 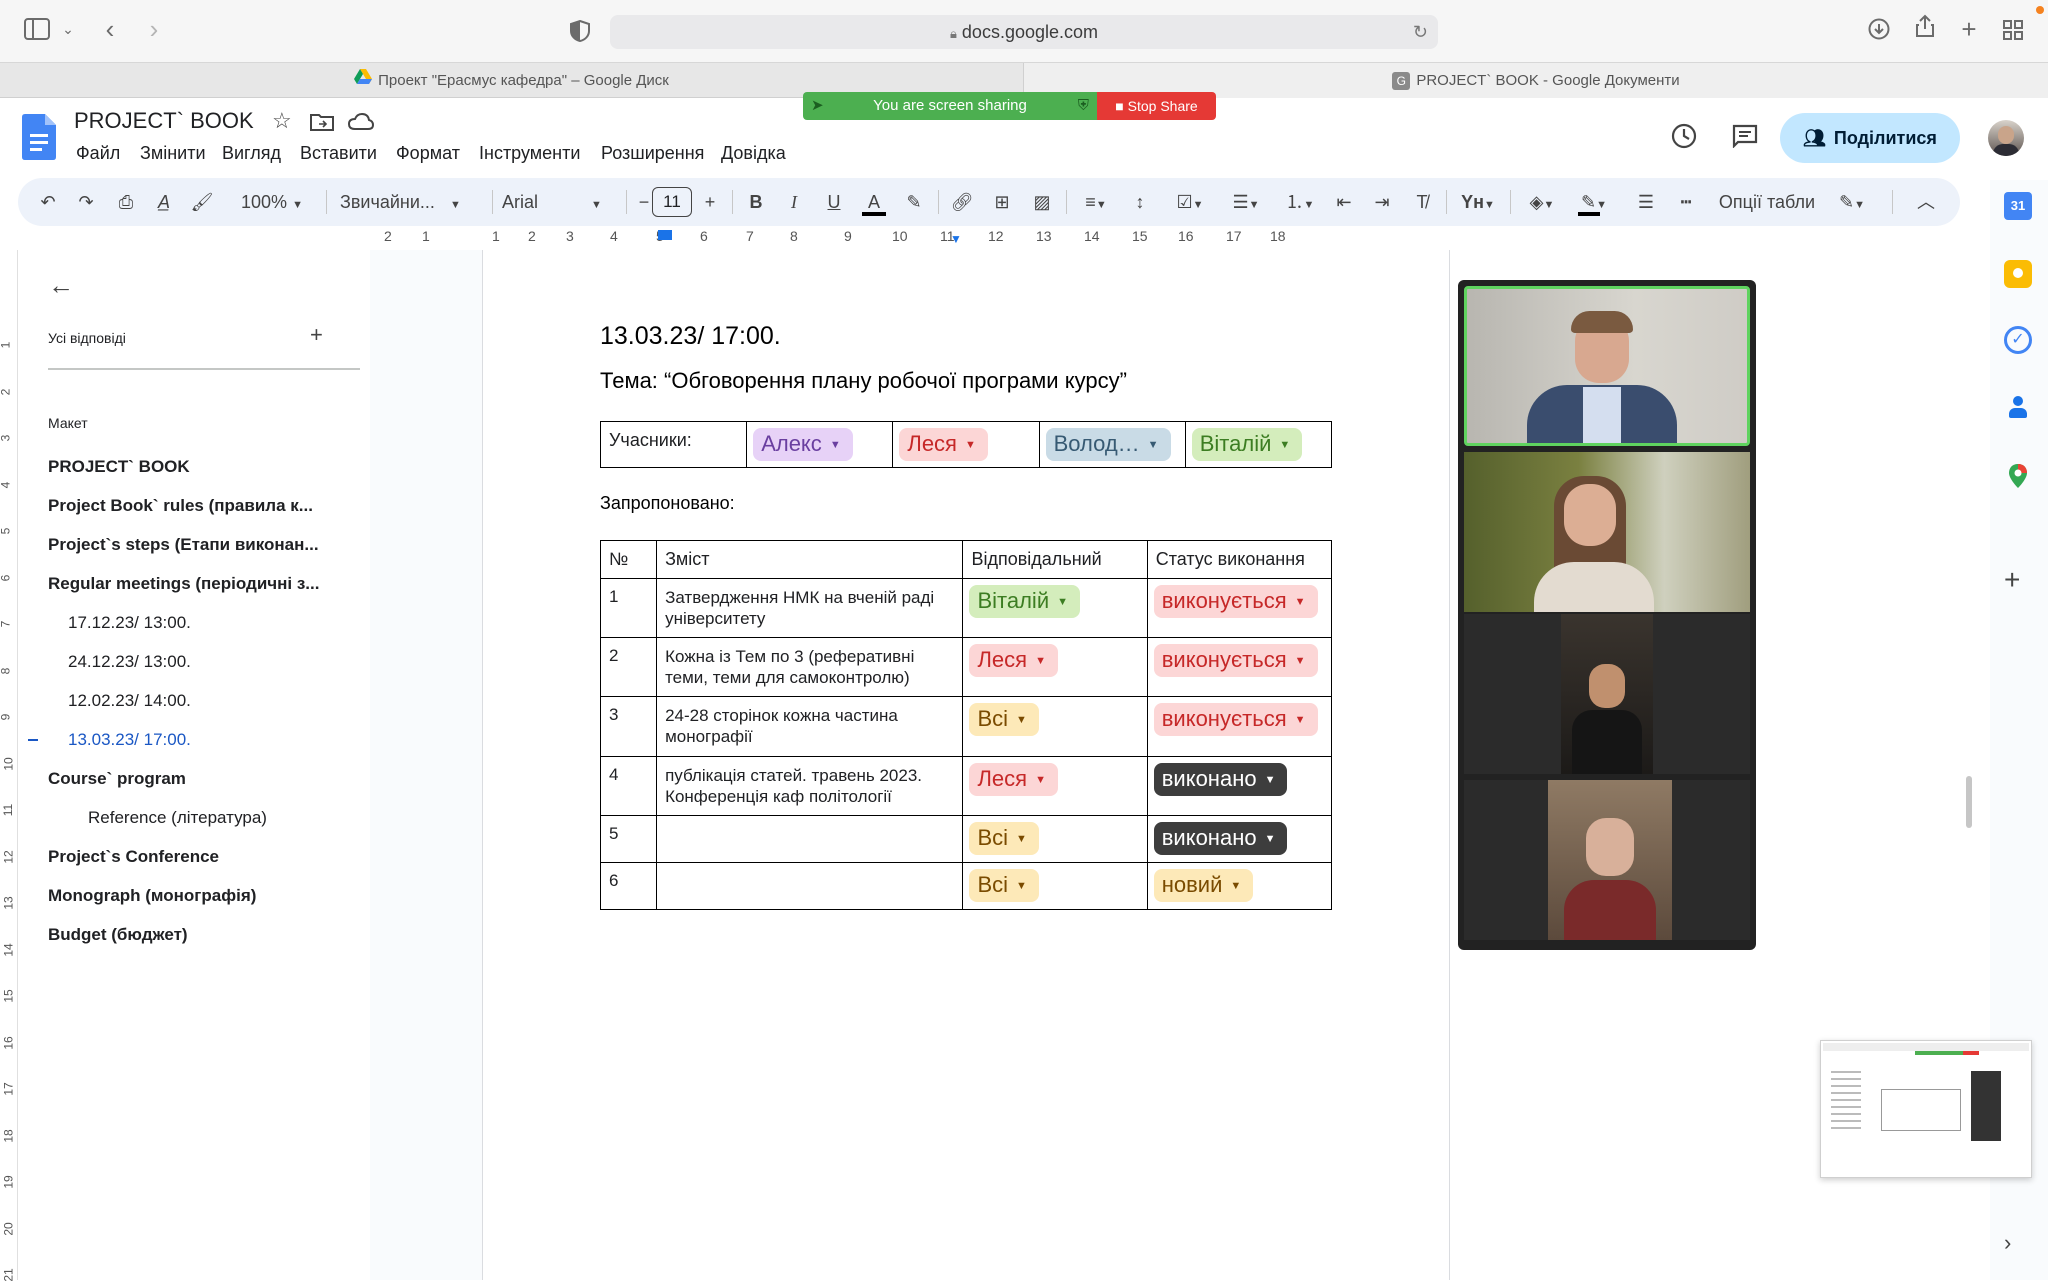 I want to click on clear-formatting-icon: T̸, so click(x=1422, y=202).